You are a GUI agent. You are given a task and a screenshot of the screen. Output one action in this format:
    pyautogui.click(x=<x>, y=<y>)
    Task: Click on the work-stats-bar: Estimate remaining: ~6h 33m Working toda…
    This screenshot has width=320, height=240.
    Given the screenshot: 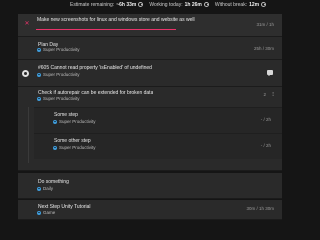 What is the action you would take?
    pyautogui.click(x=150, y=4)
    